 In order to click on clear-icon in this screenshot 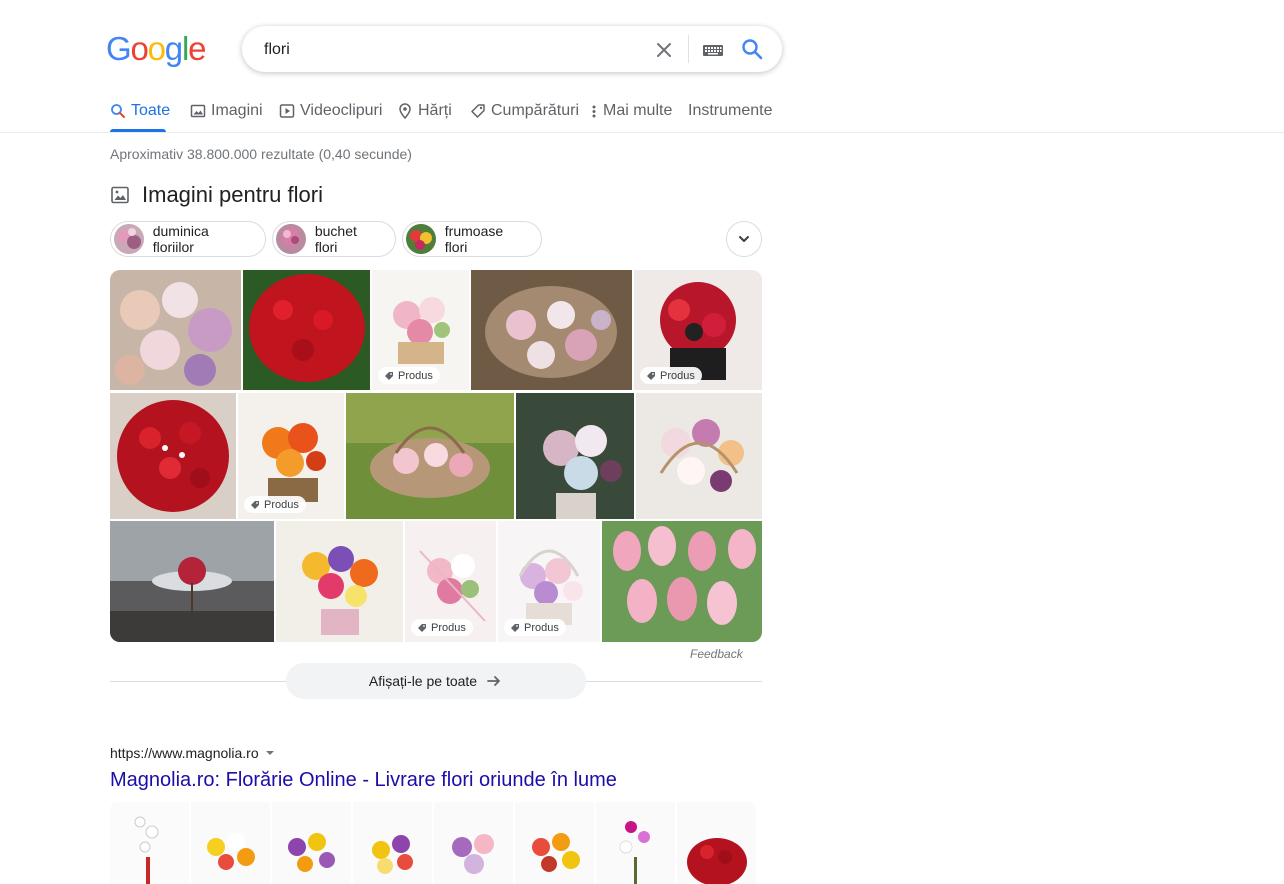, I will do `click(664, 50)`.